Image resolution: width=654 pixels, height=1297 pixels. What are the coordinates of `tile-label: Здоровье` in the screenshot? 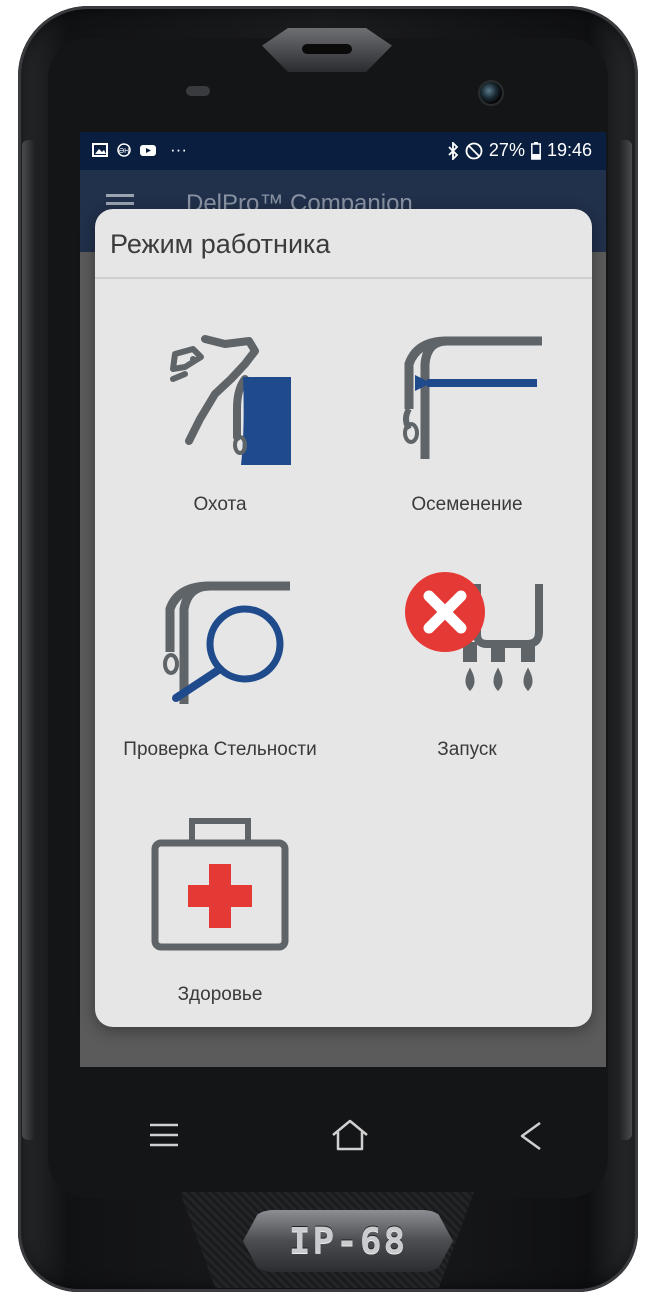 It's located at (220, 994).